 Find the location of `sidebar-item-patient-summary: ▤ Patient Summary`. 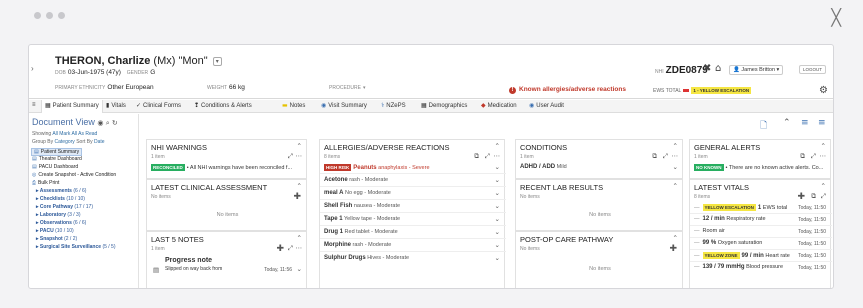

sidebar-item-patient-summary: ▤ Patient Summary is located at coordinates (57, 152).